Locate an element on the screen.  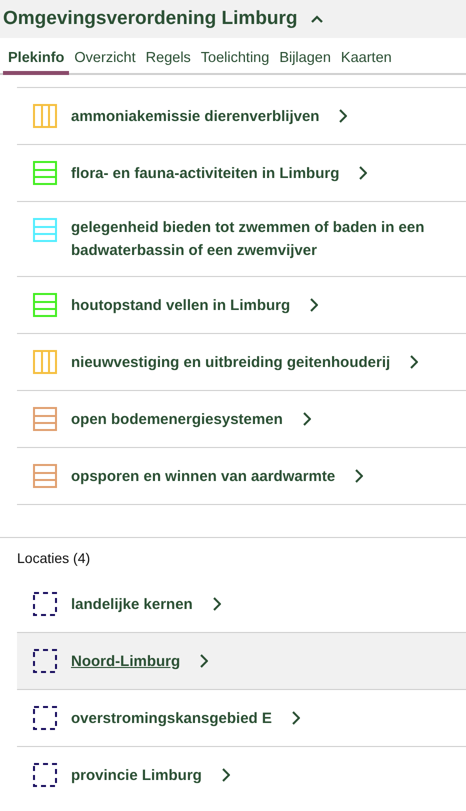
tab: Bijlagen is located at coordinates (305, 59).